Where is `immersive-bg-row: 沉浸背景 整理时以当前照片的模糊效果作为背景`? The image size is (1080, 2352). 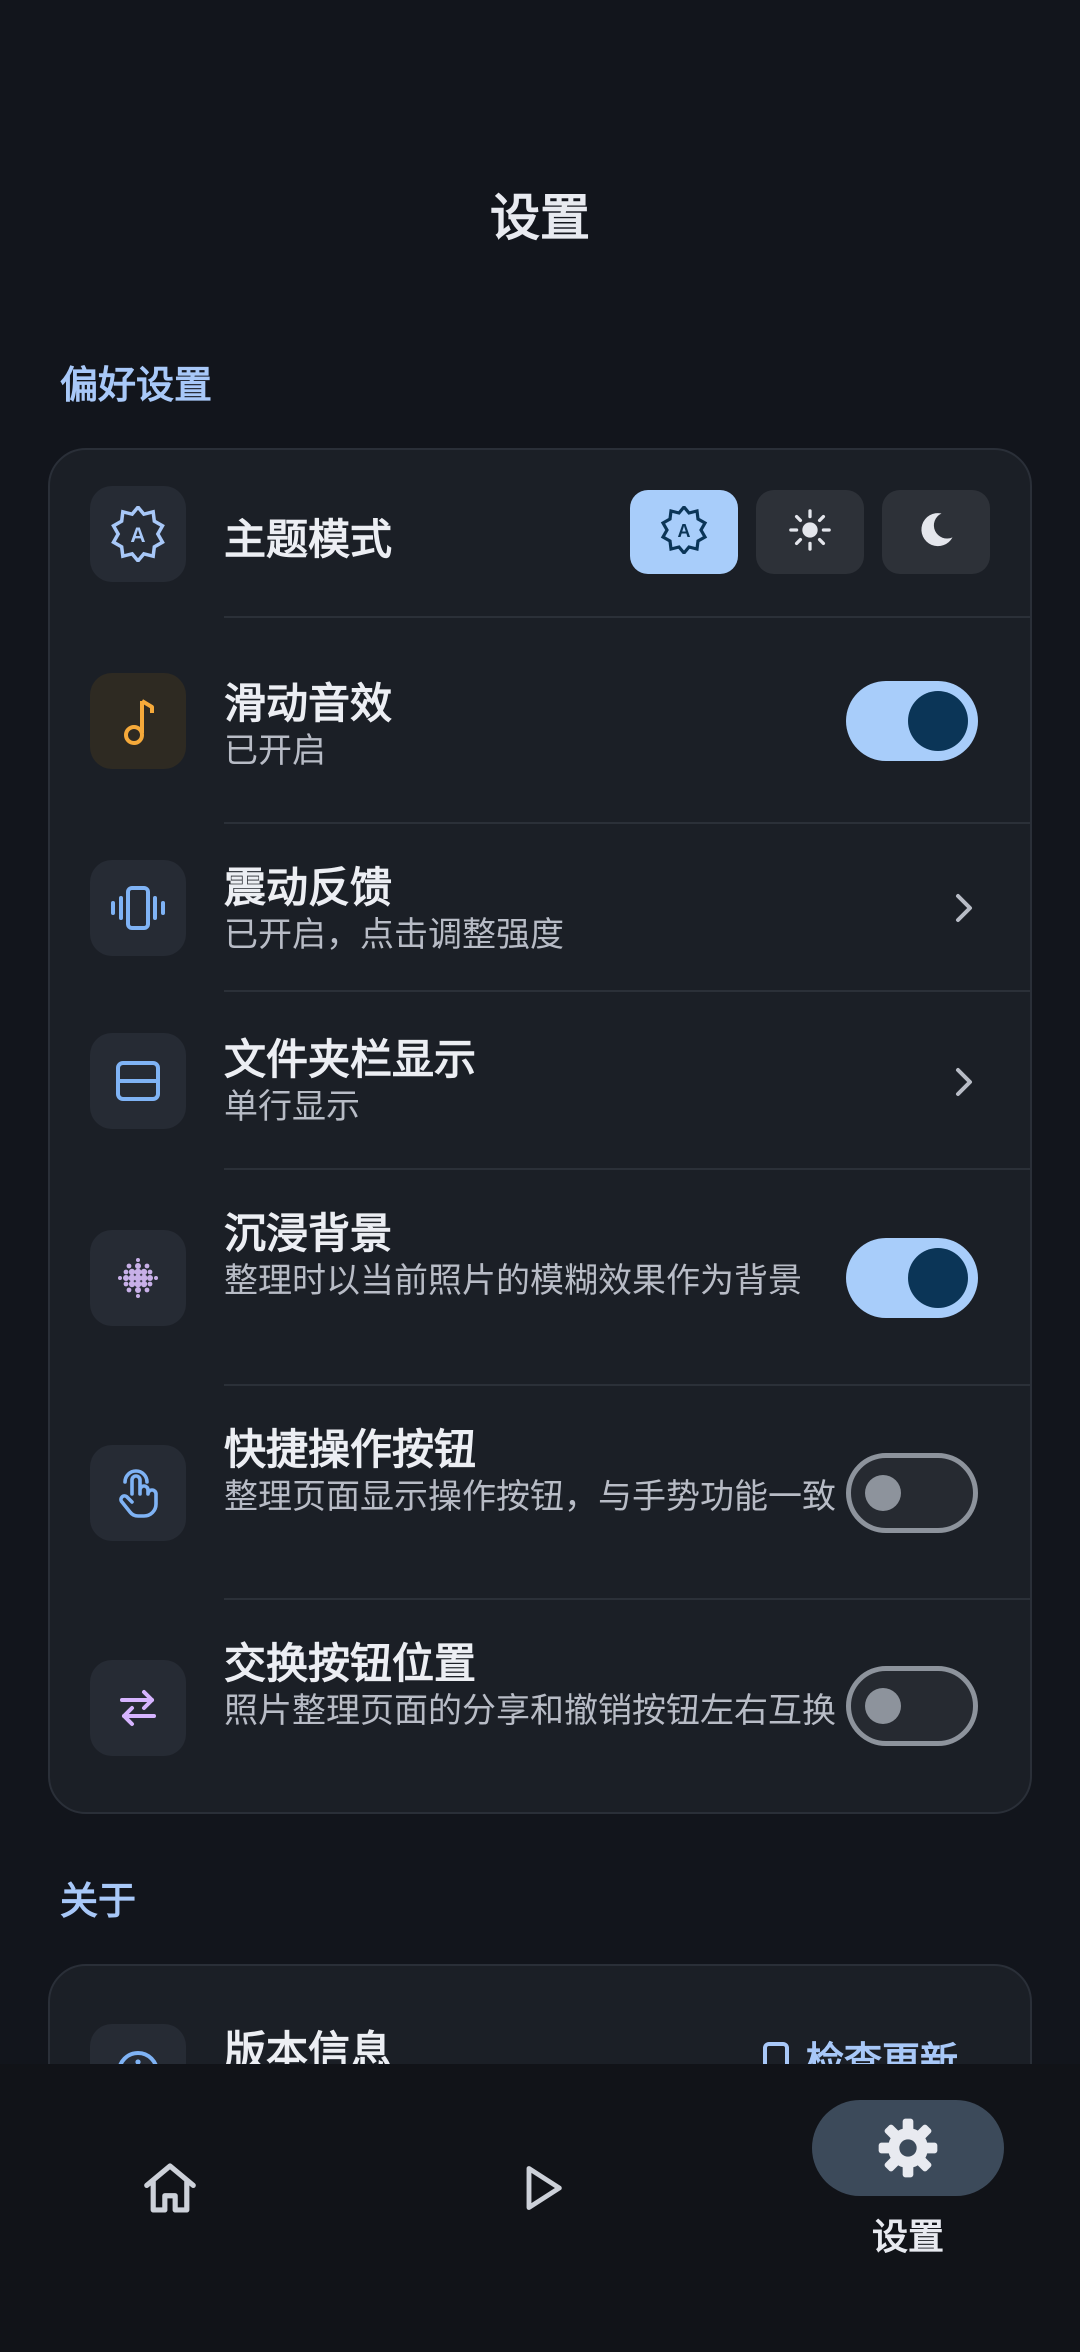
immersive-bg-row: 沉浸背景 整理时以当前照片的模糊效果作为背景 is located at coordinates (540, 1278).